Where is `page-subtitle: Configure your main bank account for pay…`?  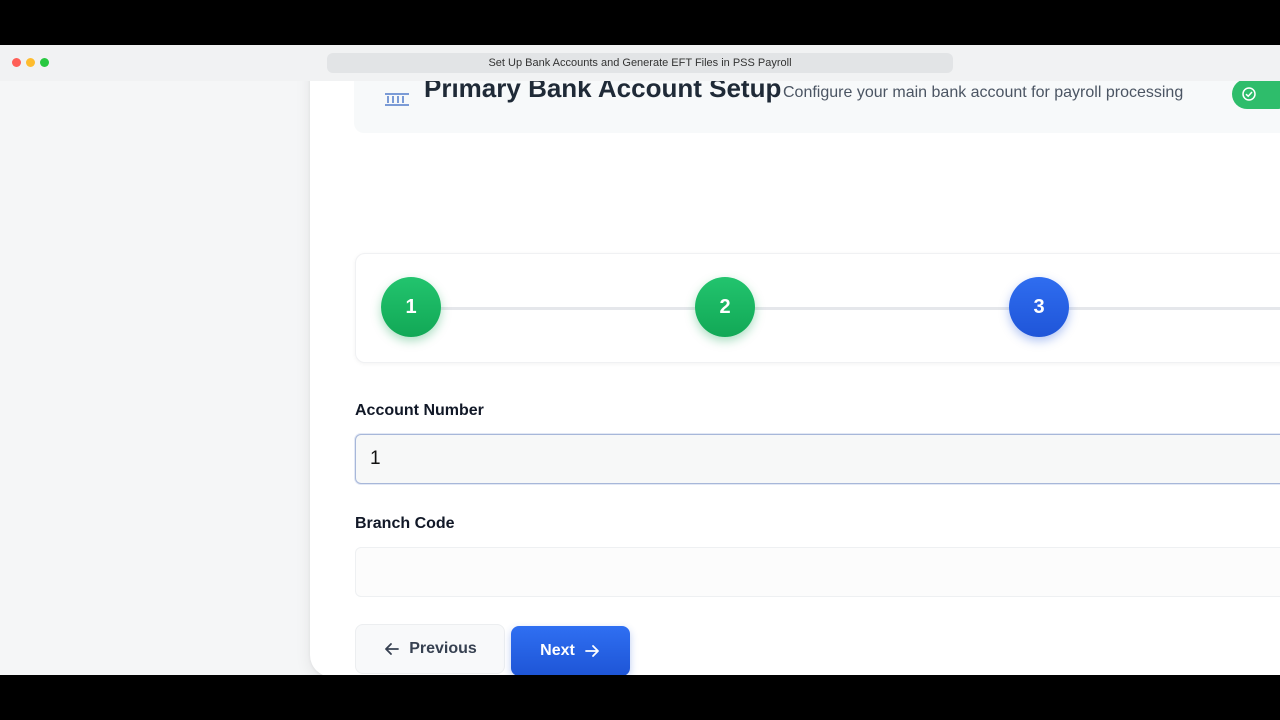 page-subtitle: Configure your main bank account for pay… is located at coordinates (983, 92).